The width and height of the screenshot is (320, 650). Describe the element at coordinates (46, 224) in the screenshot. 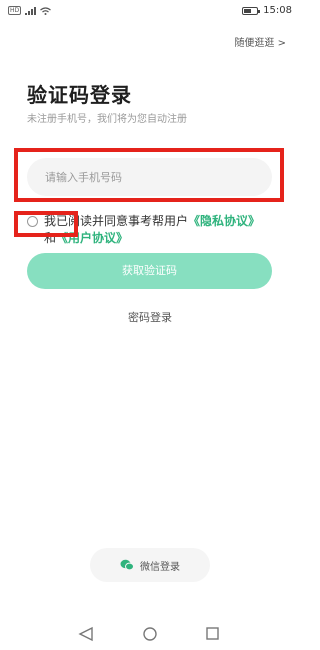

I see `highlight-box-agreement` at that location.